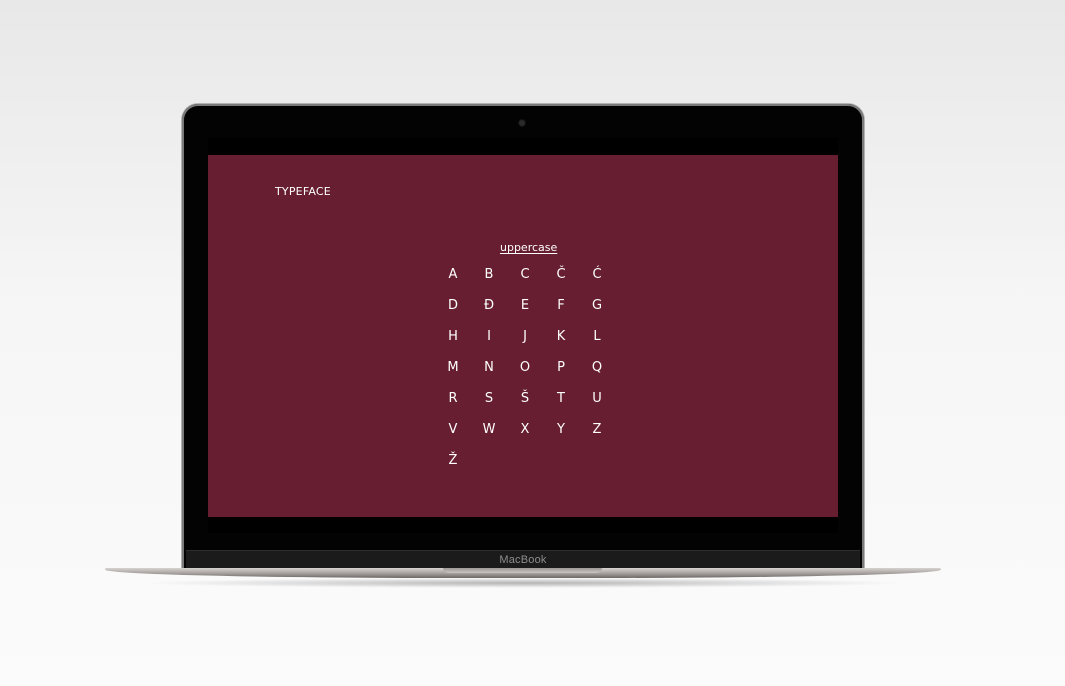 The height and width of the screenshot is (686, 1065). What do you see at coordinates (453, 460) in the screenshot?
I see `letter-item: Ž` at bounding box center [453, 460].